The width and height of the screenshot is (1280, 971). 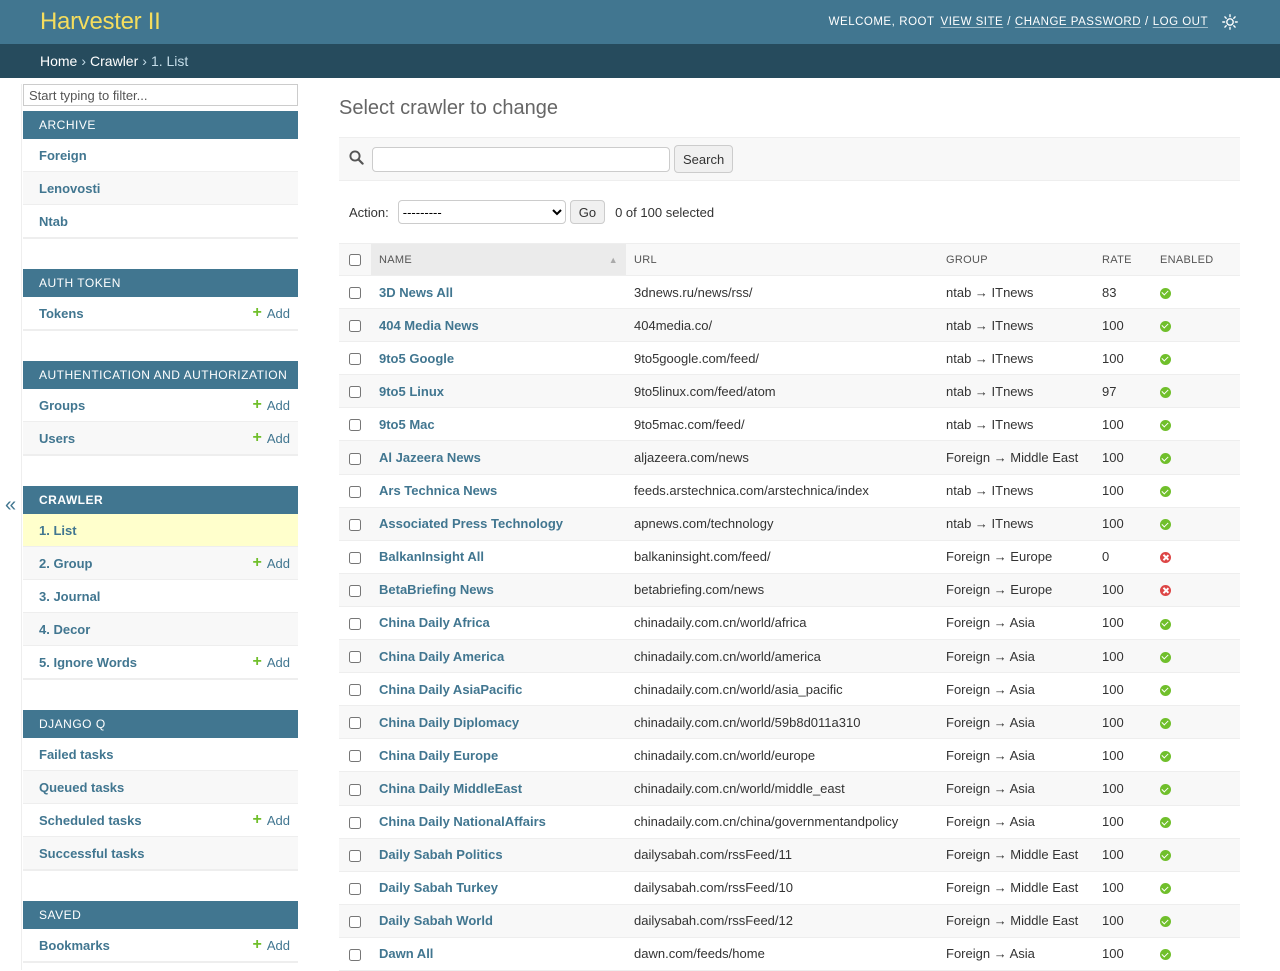 What do you see at coordinates (450, 689) in the screenshot?
I see `crawler-link: China Daily AsiaPacific` at bounding box center [450, 689].